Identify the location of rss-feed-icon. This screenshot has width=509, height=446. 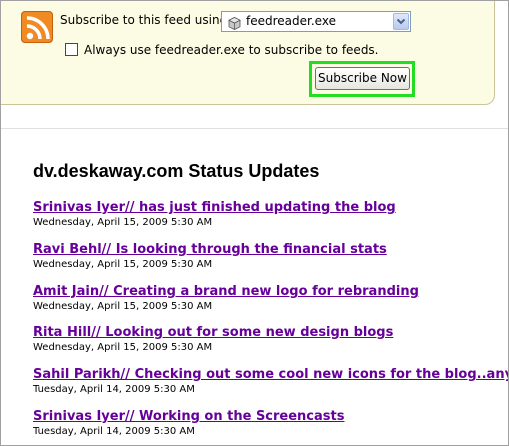
(37, 27).